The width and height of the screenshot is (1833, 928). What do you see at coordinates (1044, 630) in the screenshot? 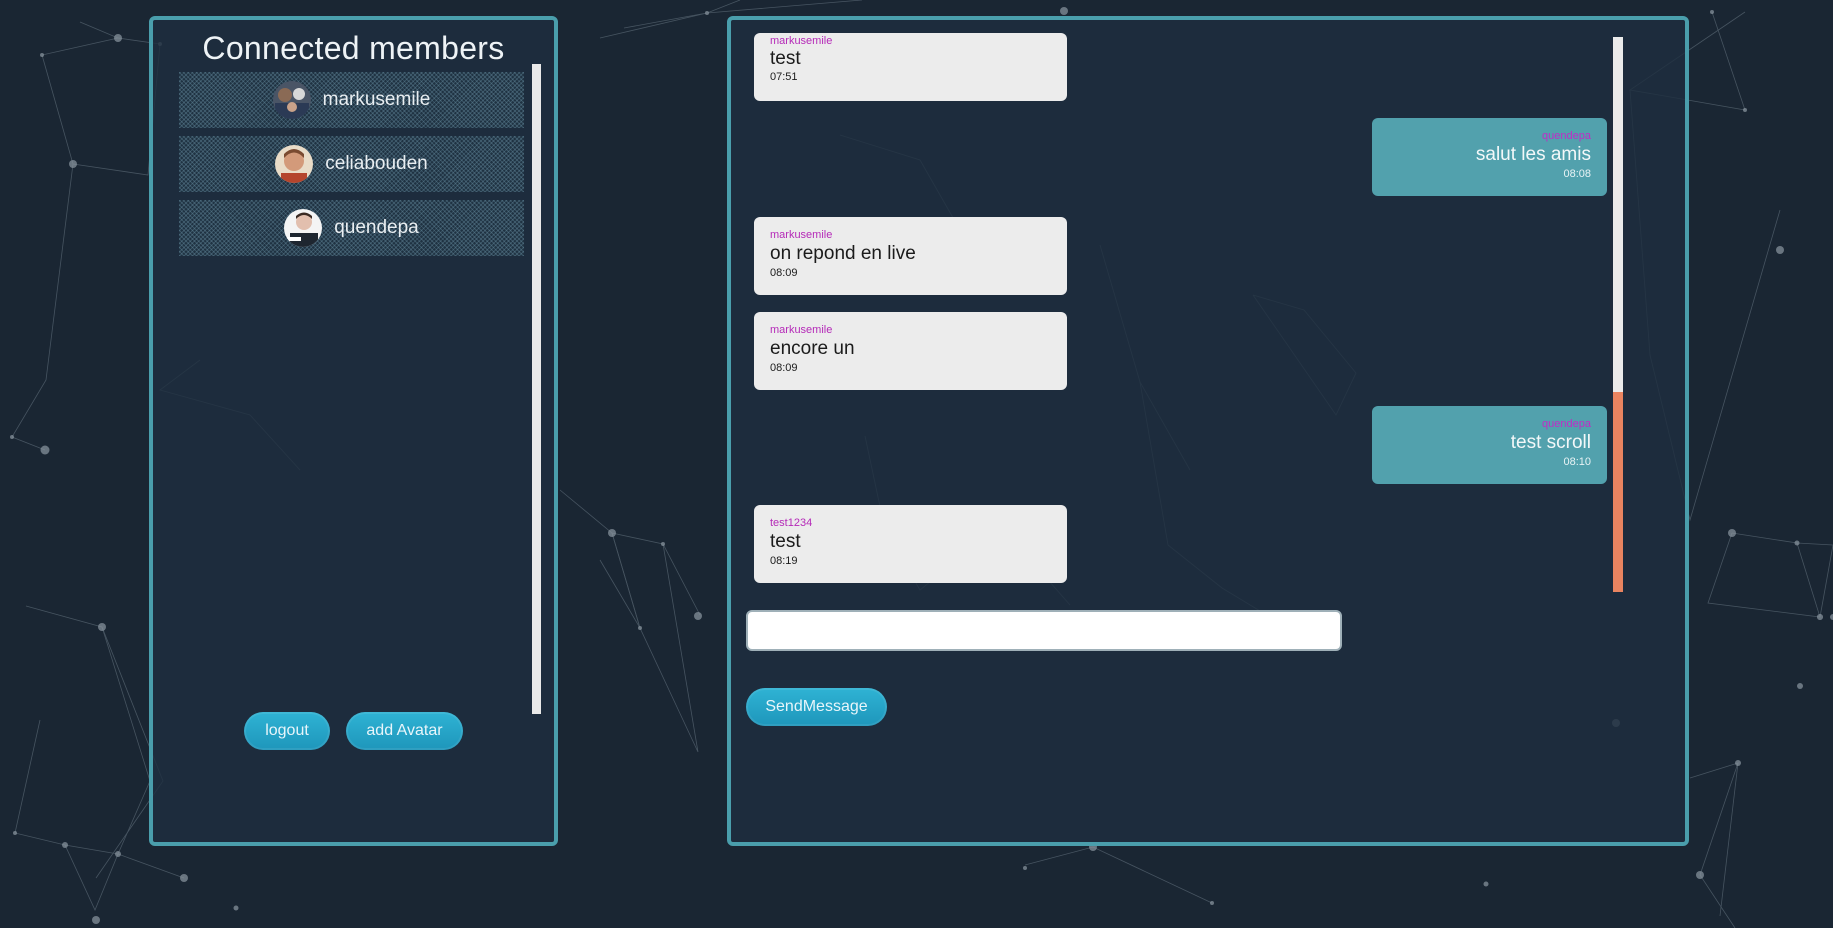
I see `message-input` at bounding box center [1044, 630].